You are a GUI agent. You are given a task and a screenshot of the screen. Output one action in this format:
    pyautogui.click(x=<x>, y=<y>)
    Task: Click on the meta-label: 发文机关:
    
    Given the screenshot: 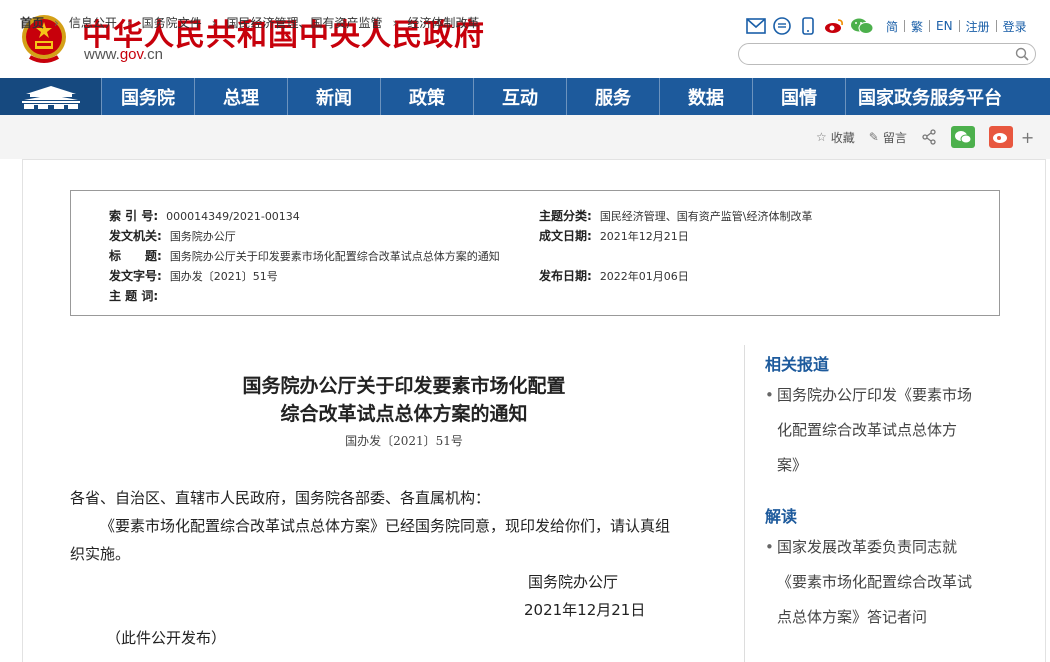 What is the action you would take?
    pyautogui.click(x=135, y=236)
    